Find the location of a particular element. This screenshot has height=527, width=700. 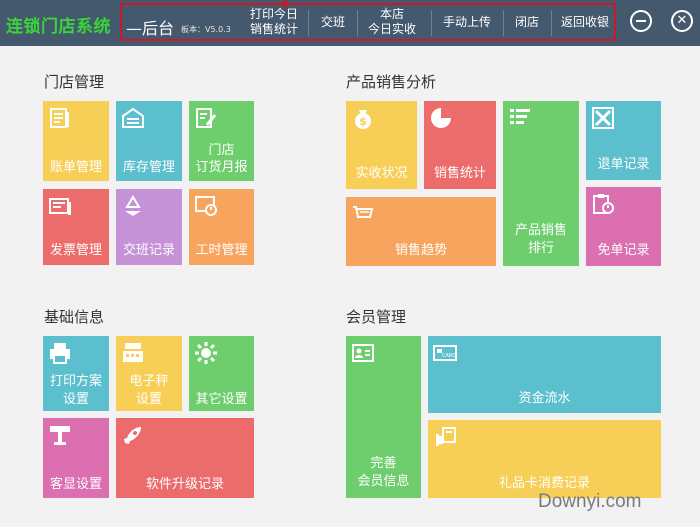

manual-upload-label: 手动上传 is located at coordinates (466, 21).